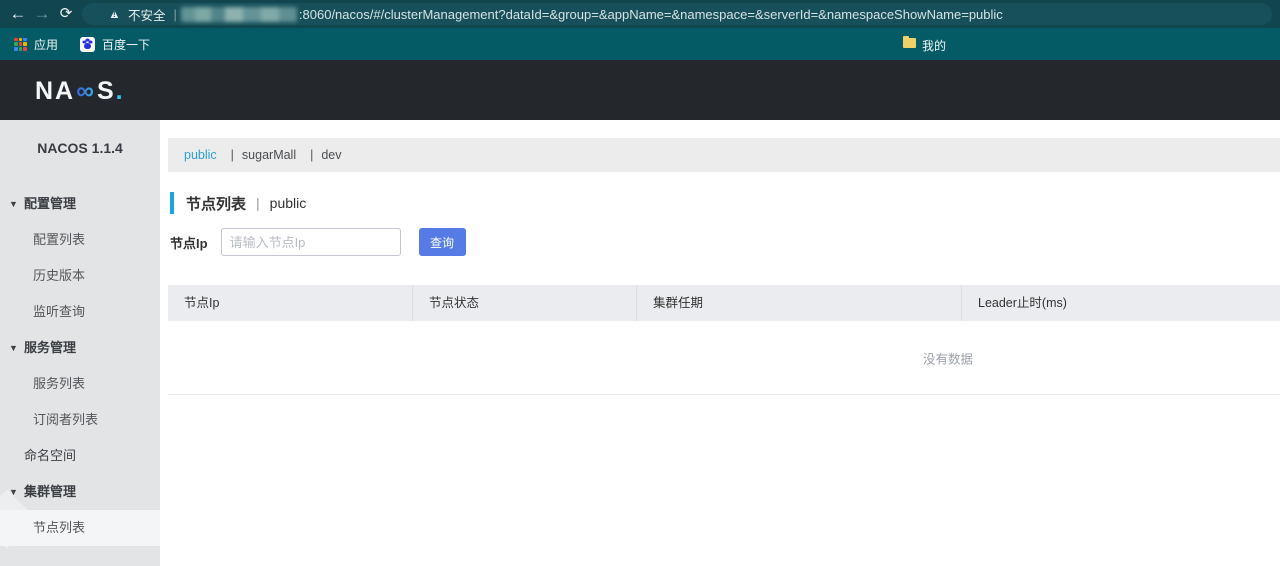 The image size is (1280, 566). I want to click on sidebar-item-label: 集群管理, so click(50, 491).